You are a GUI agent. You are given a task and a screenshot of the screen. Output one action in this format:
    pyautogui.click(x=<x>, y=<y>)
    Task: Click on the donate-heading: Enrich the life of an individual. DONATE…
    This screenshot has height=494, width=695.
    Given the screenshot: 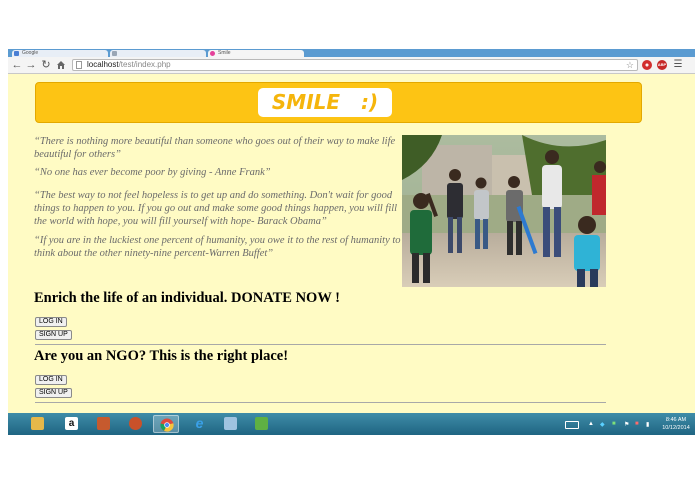 What is the action you would take?
    pyautogui.click(x=187, y=298)
    